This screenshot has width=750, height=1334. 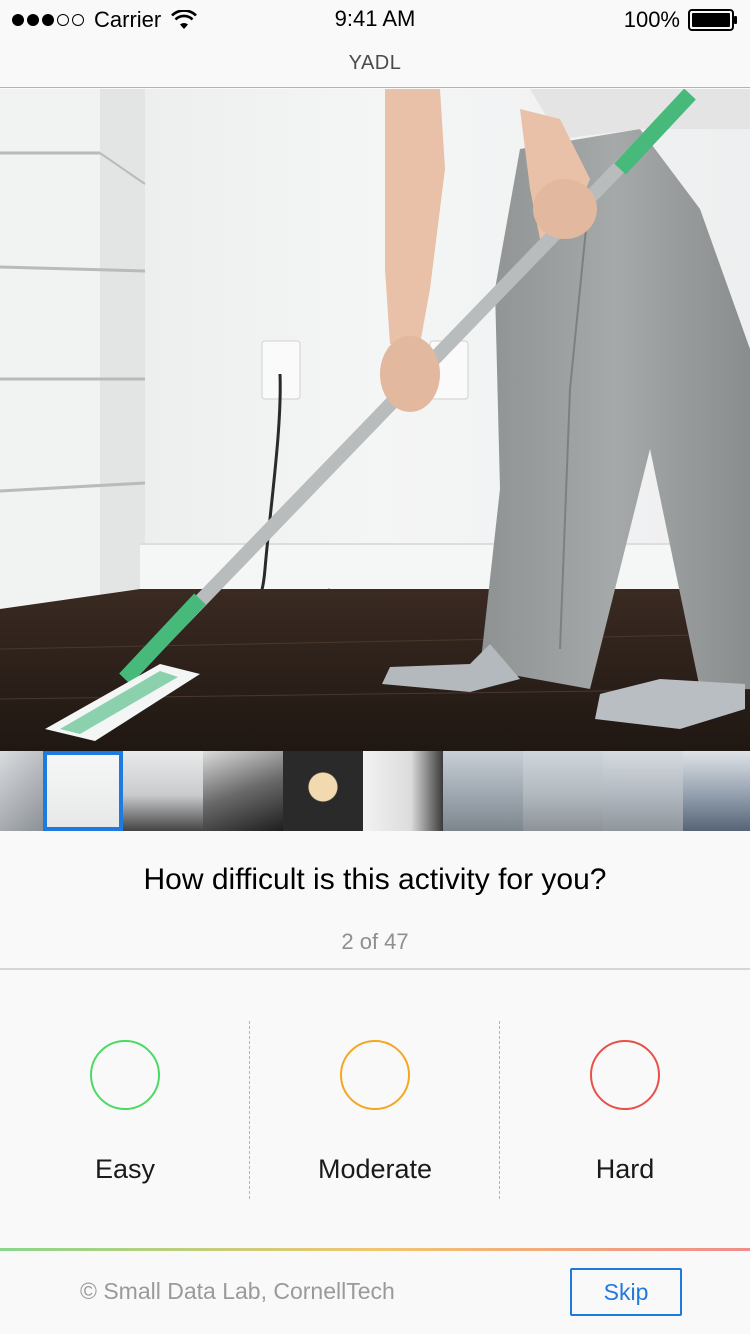 I want to click on navigation-bar: YADL, so click(x=375, y=64).